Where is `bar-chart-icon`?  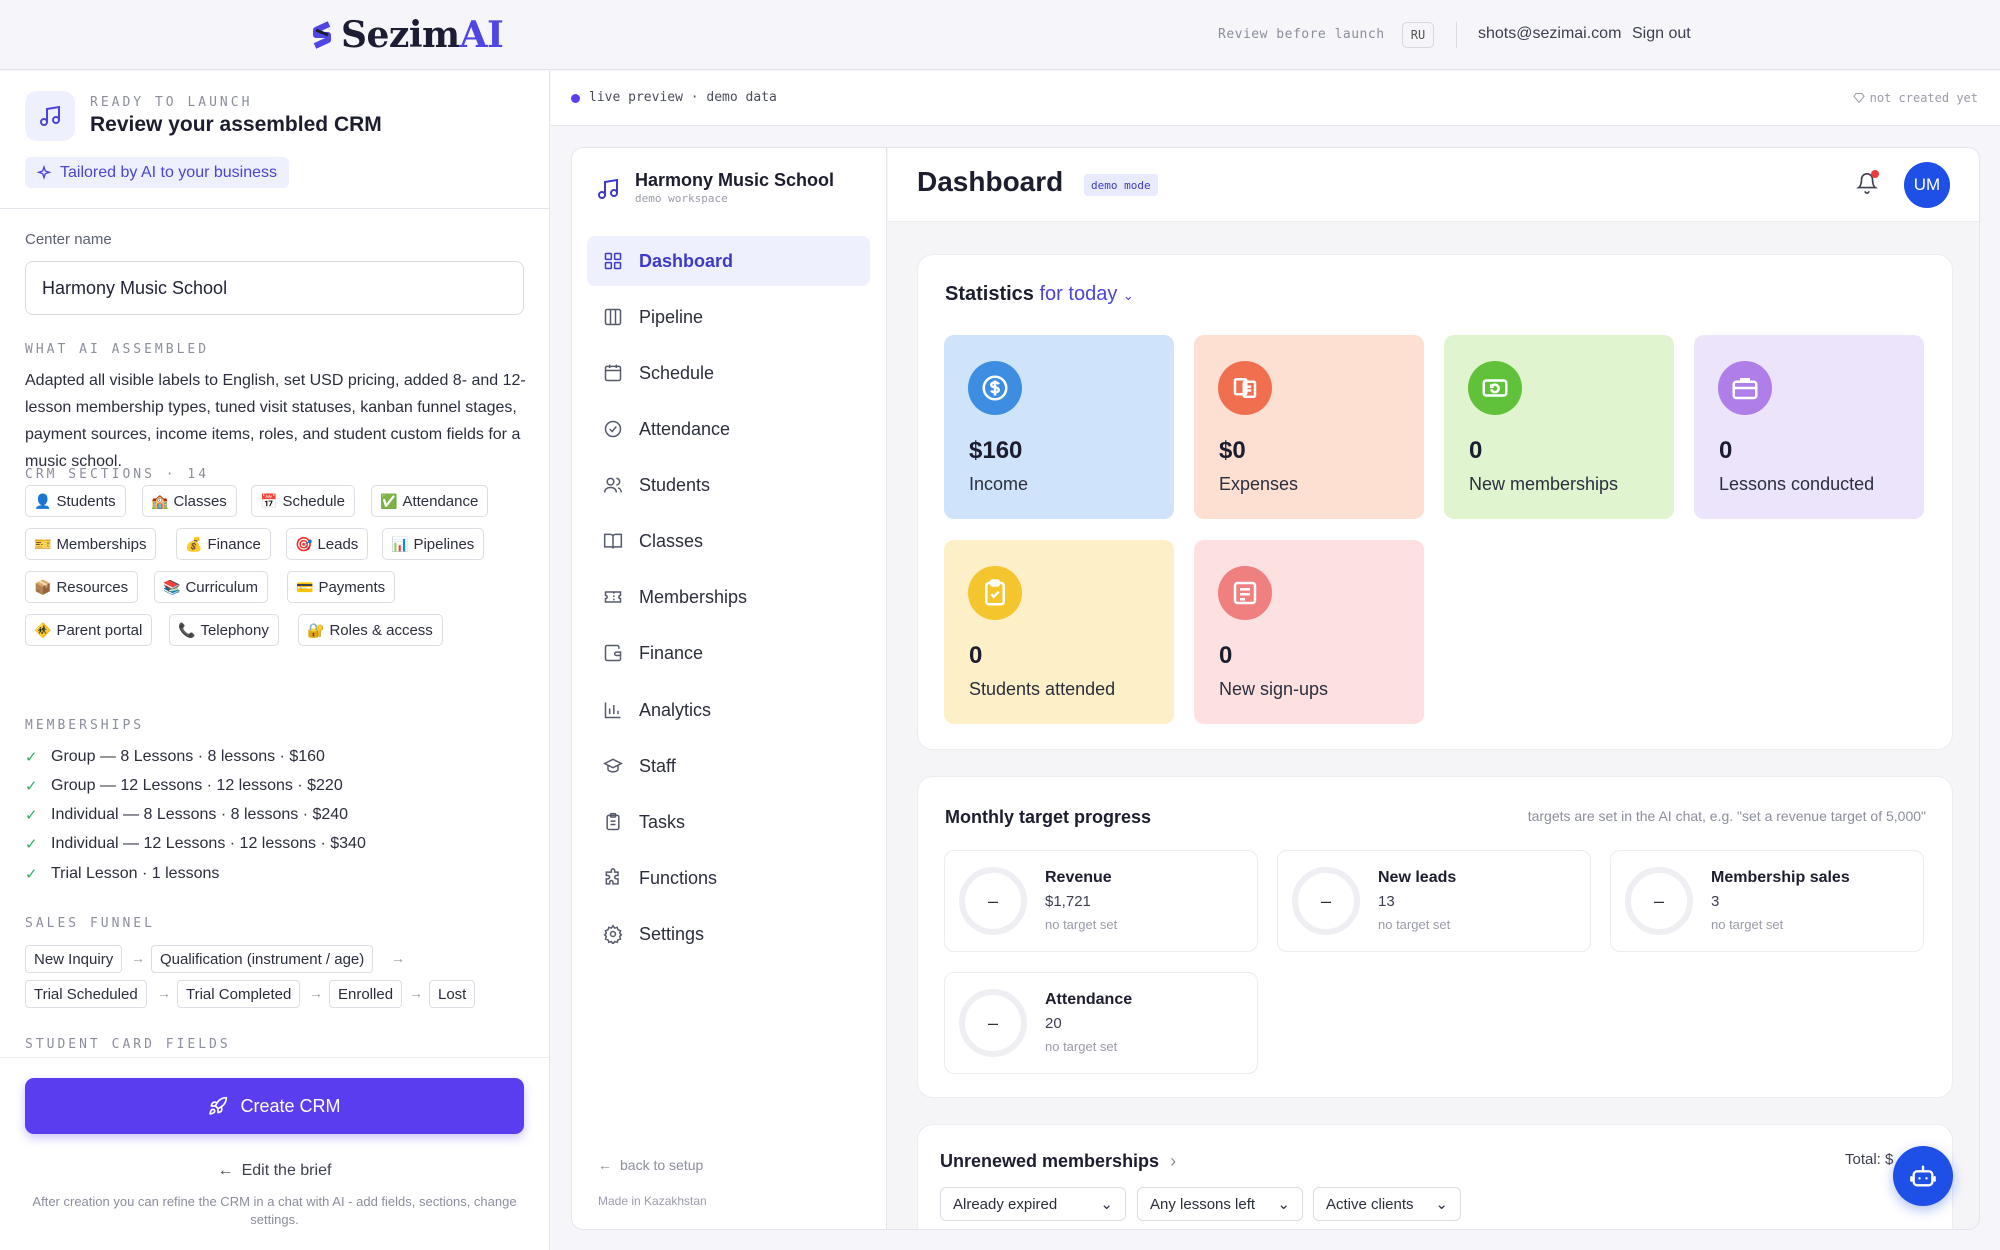 bar-chart-icon is located at coordinates (612, 710).